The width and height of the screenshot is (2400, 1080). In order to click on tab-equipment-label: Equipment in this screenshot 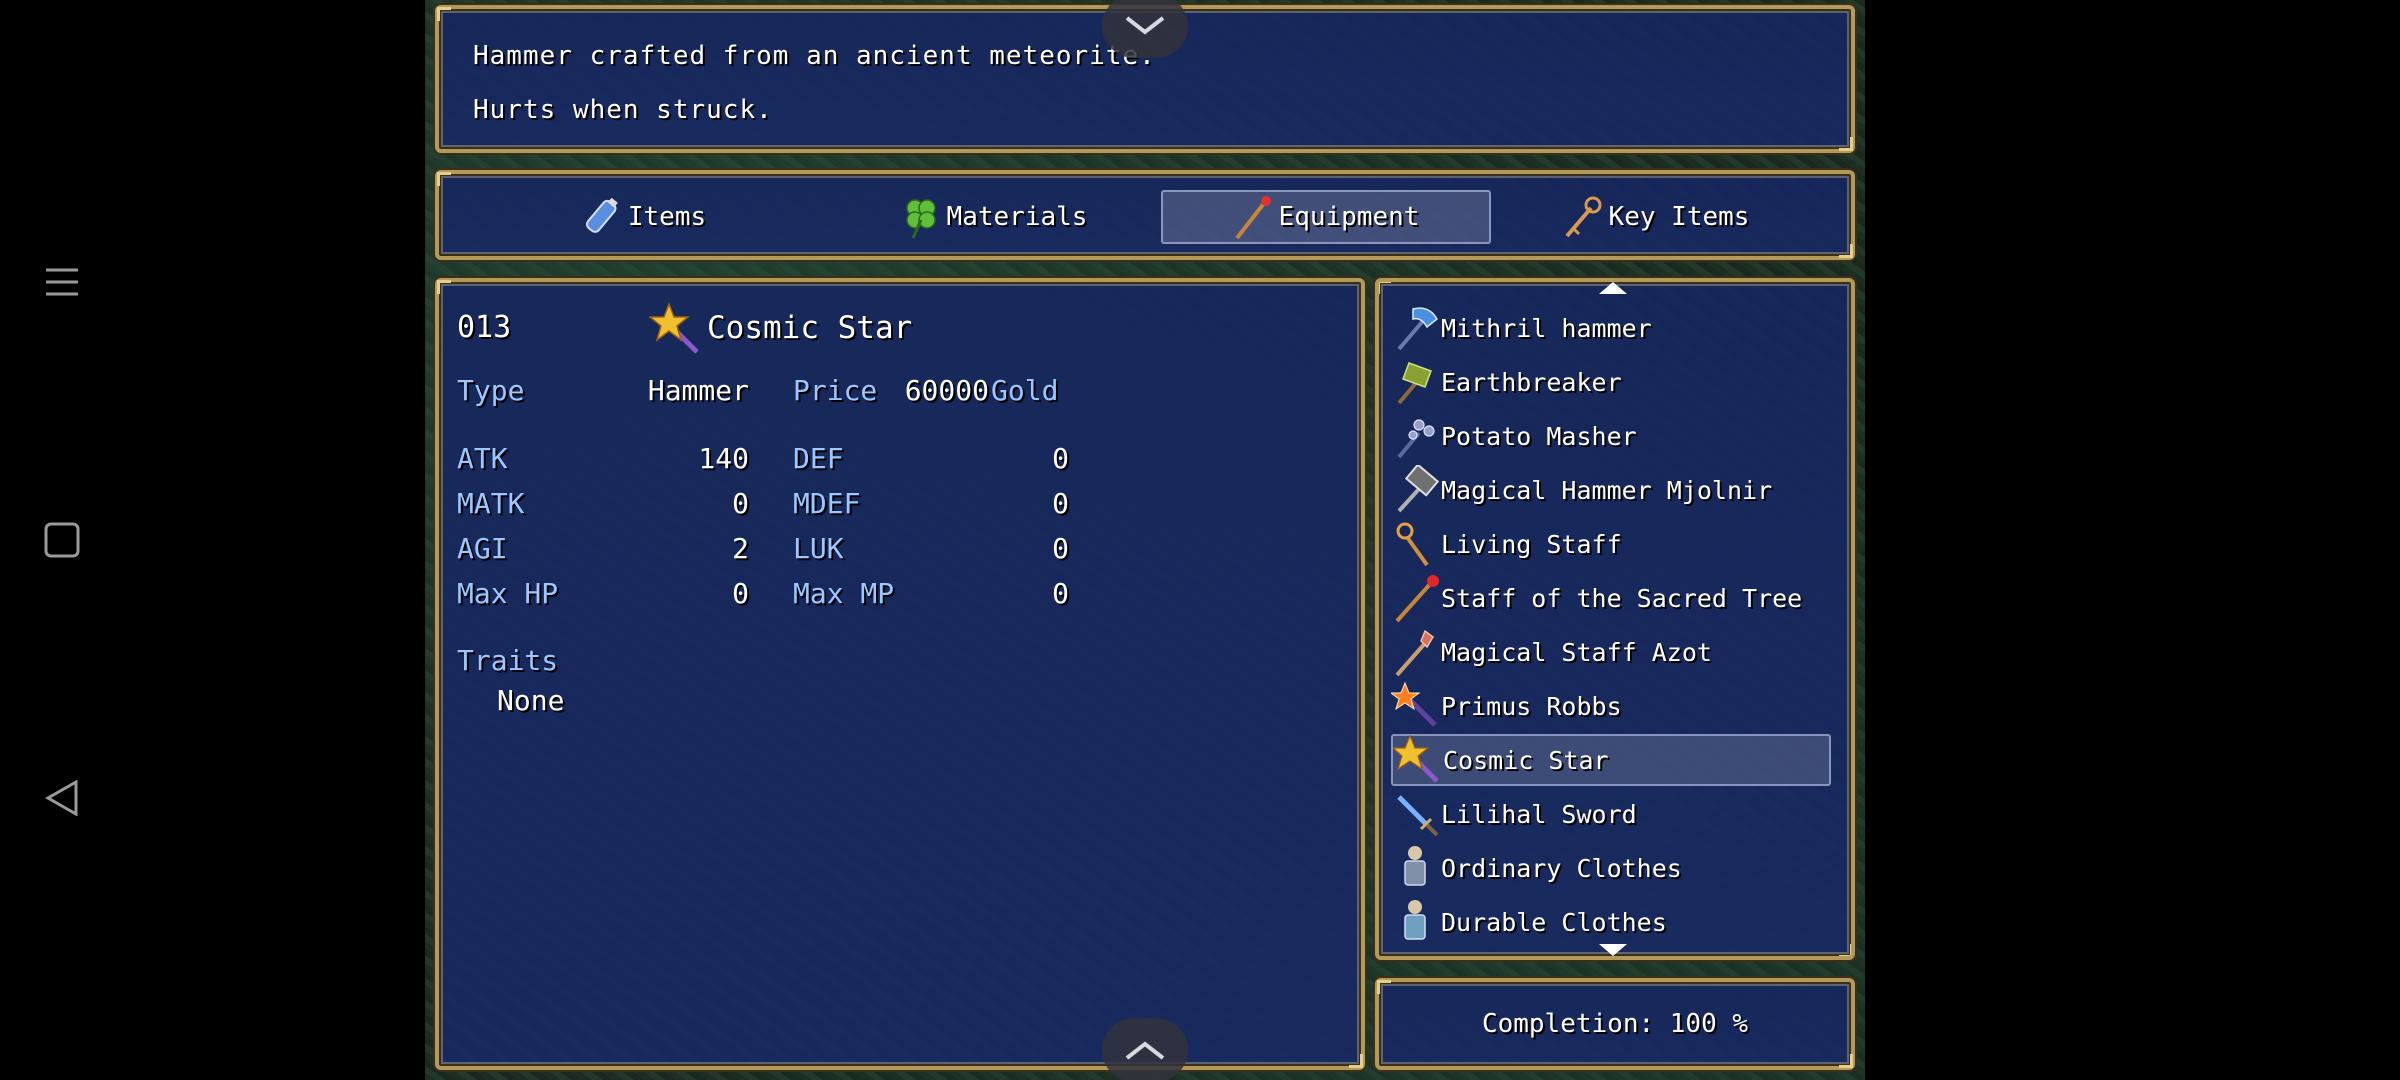, I will do `click(1349, 217)`.